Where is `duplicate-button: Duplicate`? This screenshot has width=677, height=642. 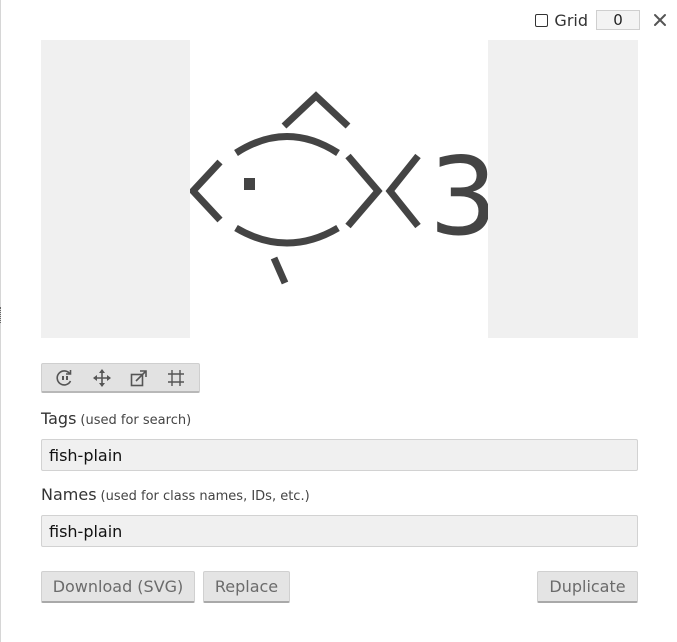 duplicate-button: Duplicate is located at coordinates (587, 587).